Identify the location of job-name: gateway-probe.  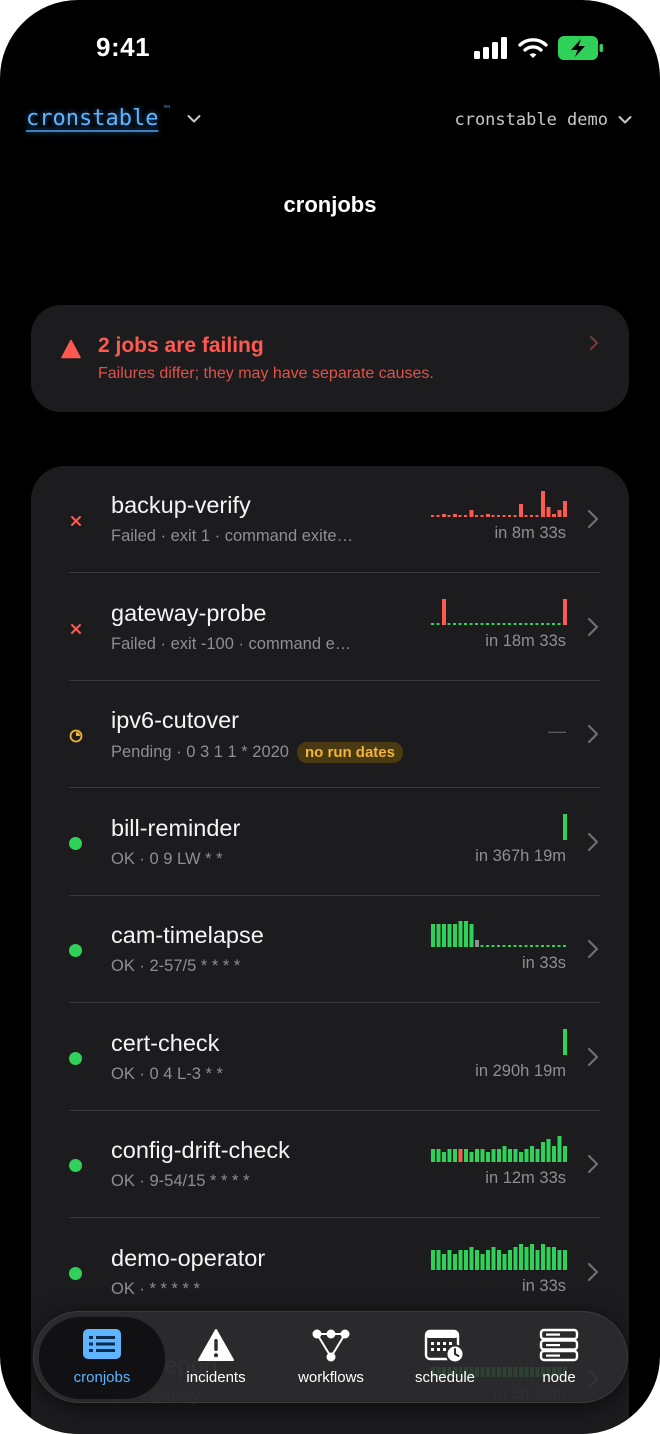
(189, 612).